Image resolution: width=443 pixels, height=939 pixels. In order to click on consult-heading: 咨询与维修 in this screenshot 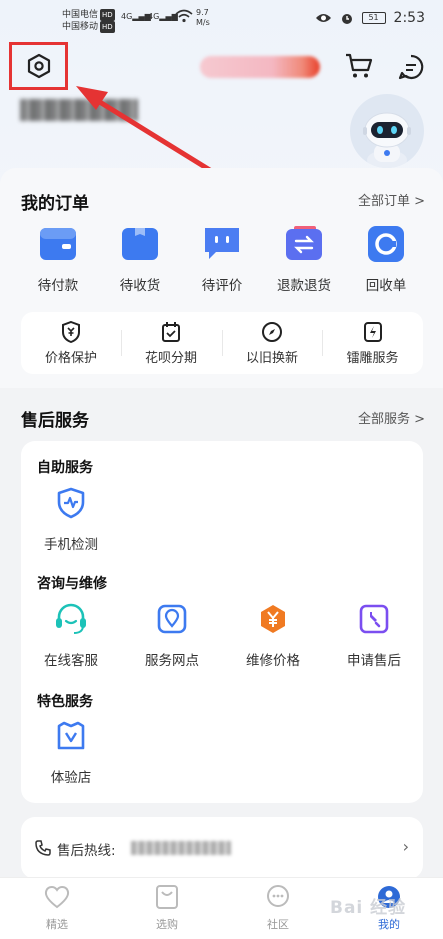, I will do `click(72, 584)`.